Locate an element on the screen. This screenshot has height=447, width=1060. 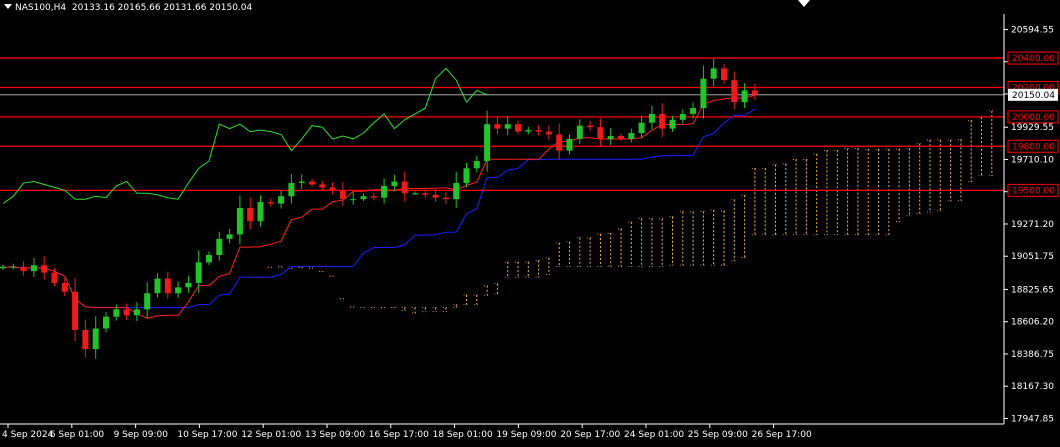
y-tick-label: 19271.20 is located at coordinates (1032, 225).